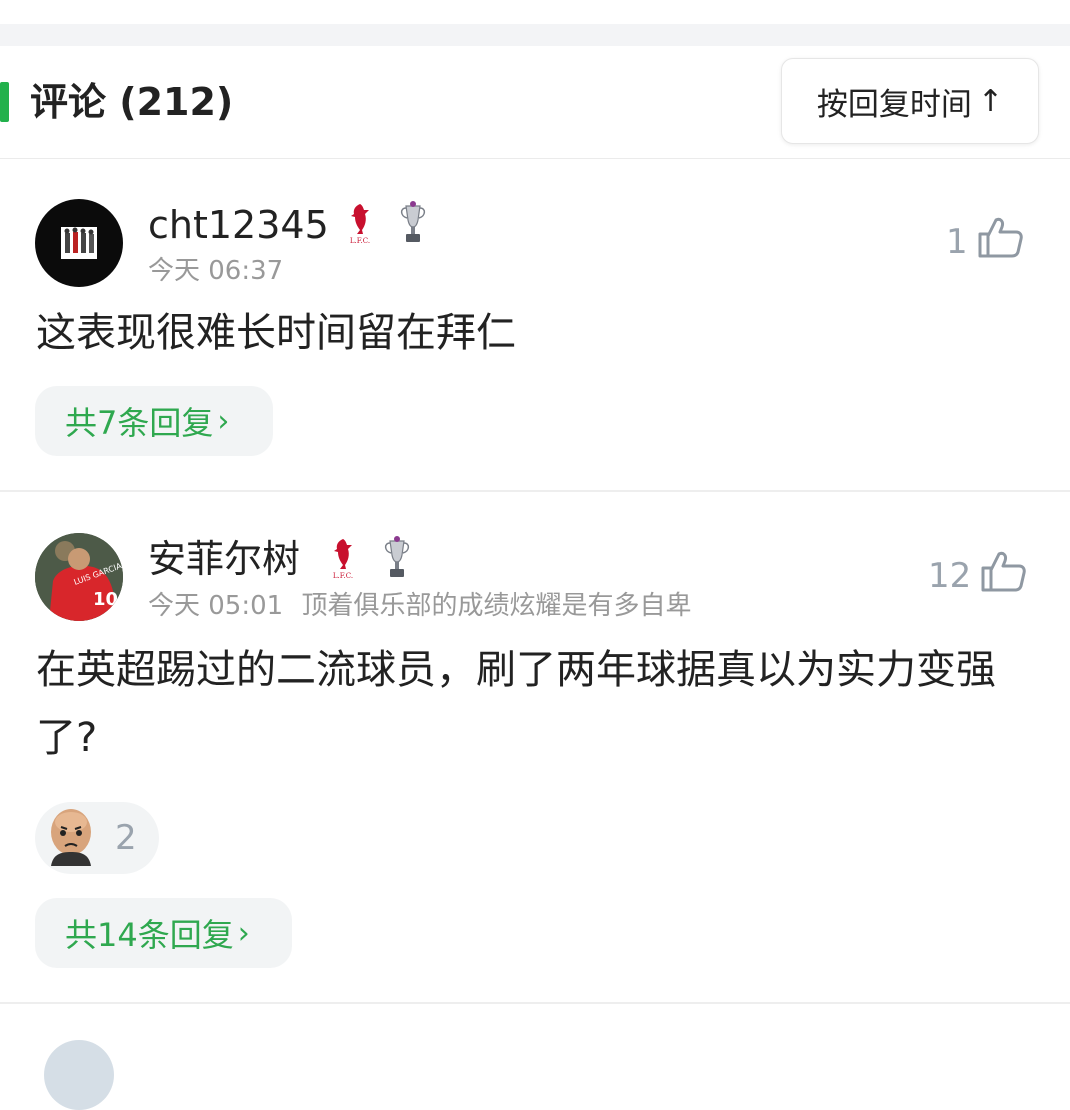 The height and width of the screenshot is (1110, 1070). I want to click on like-button: 1, so click(985, 241).